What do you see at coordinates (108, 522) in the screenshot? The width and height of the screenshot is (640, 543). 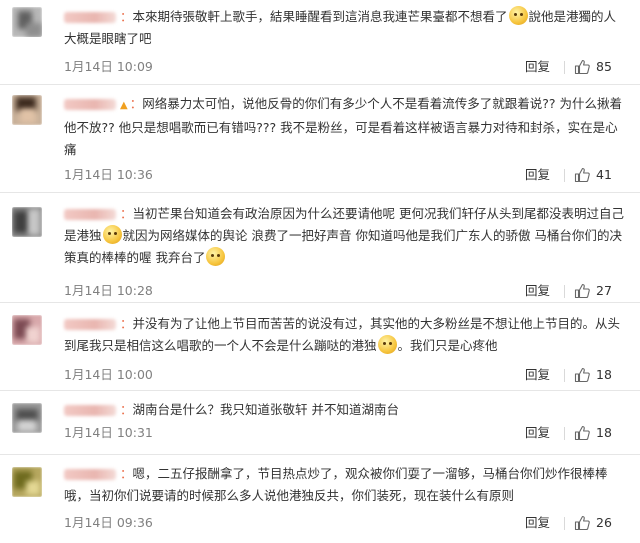 I see `timestamp: 1月14日 09:36` at bounding box center [108, 522].